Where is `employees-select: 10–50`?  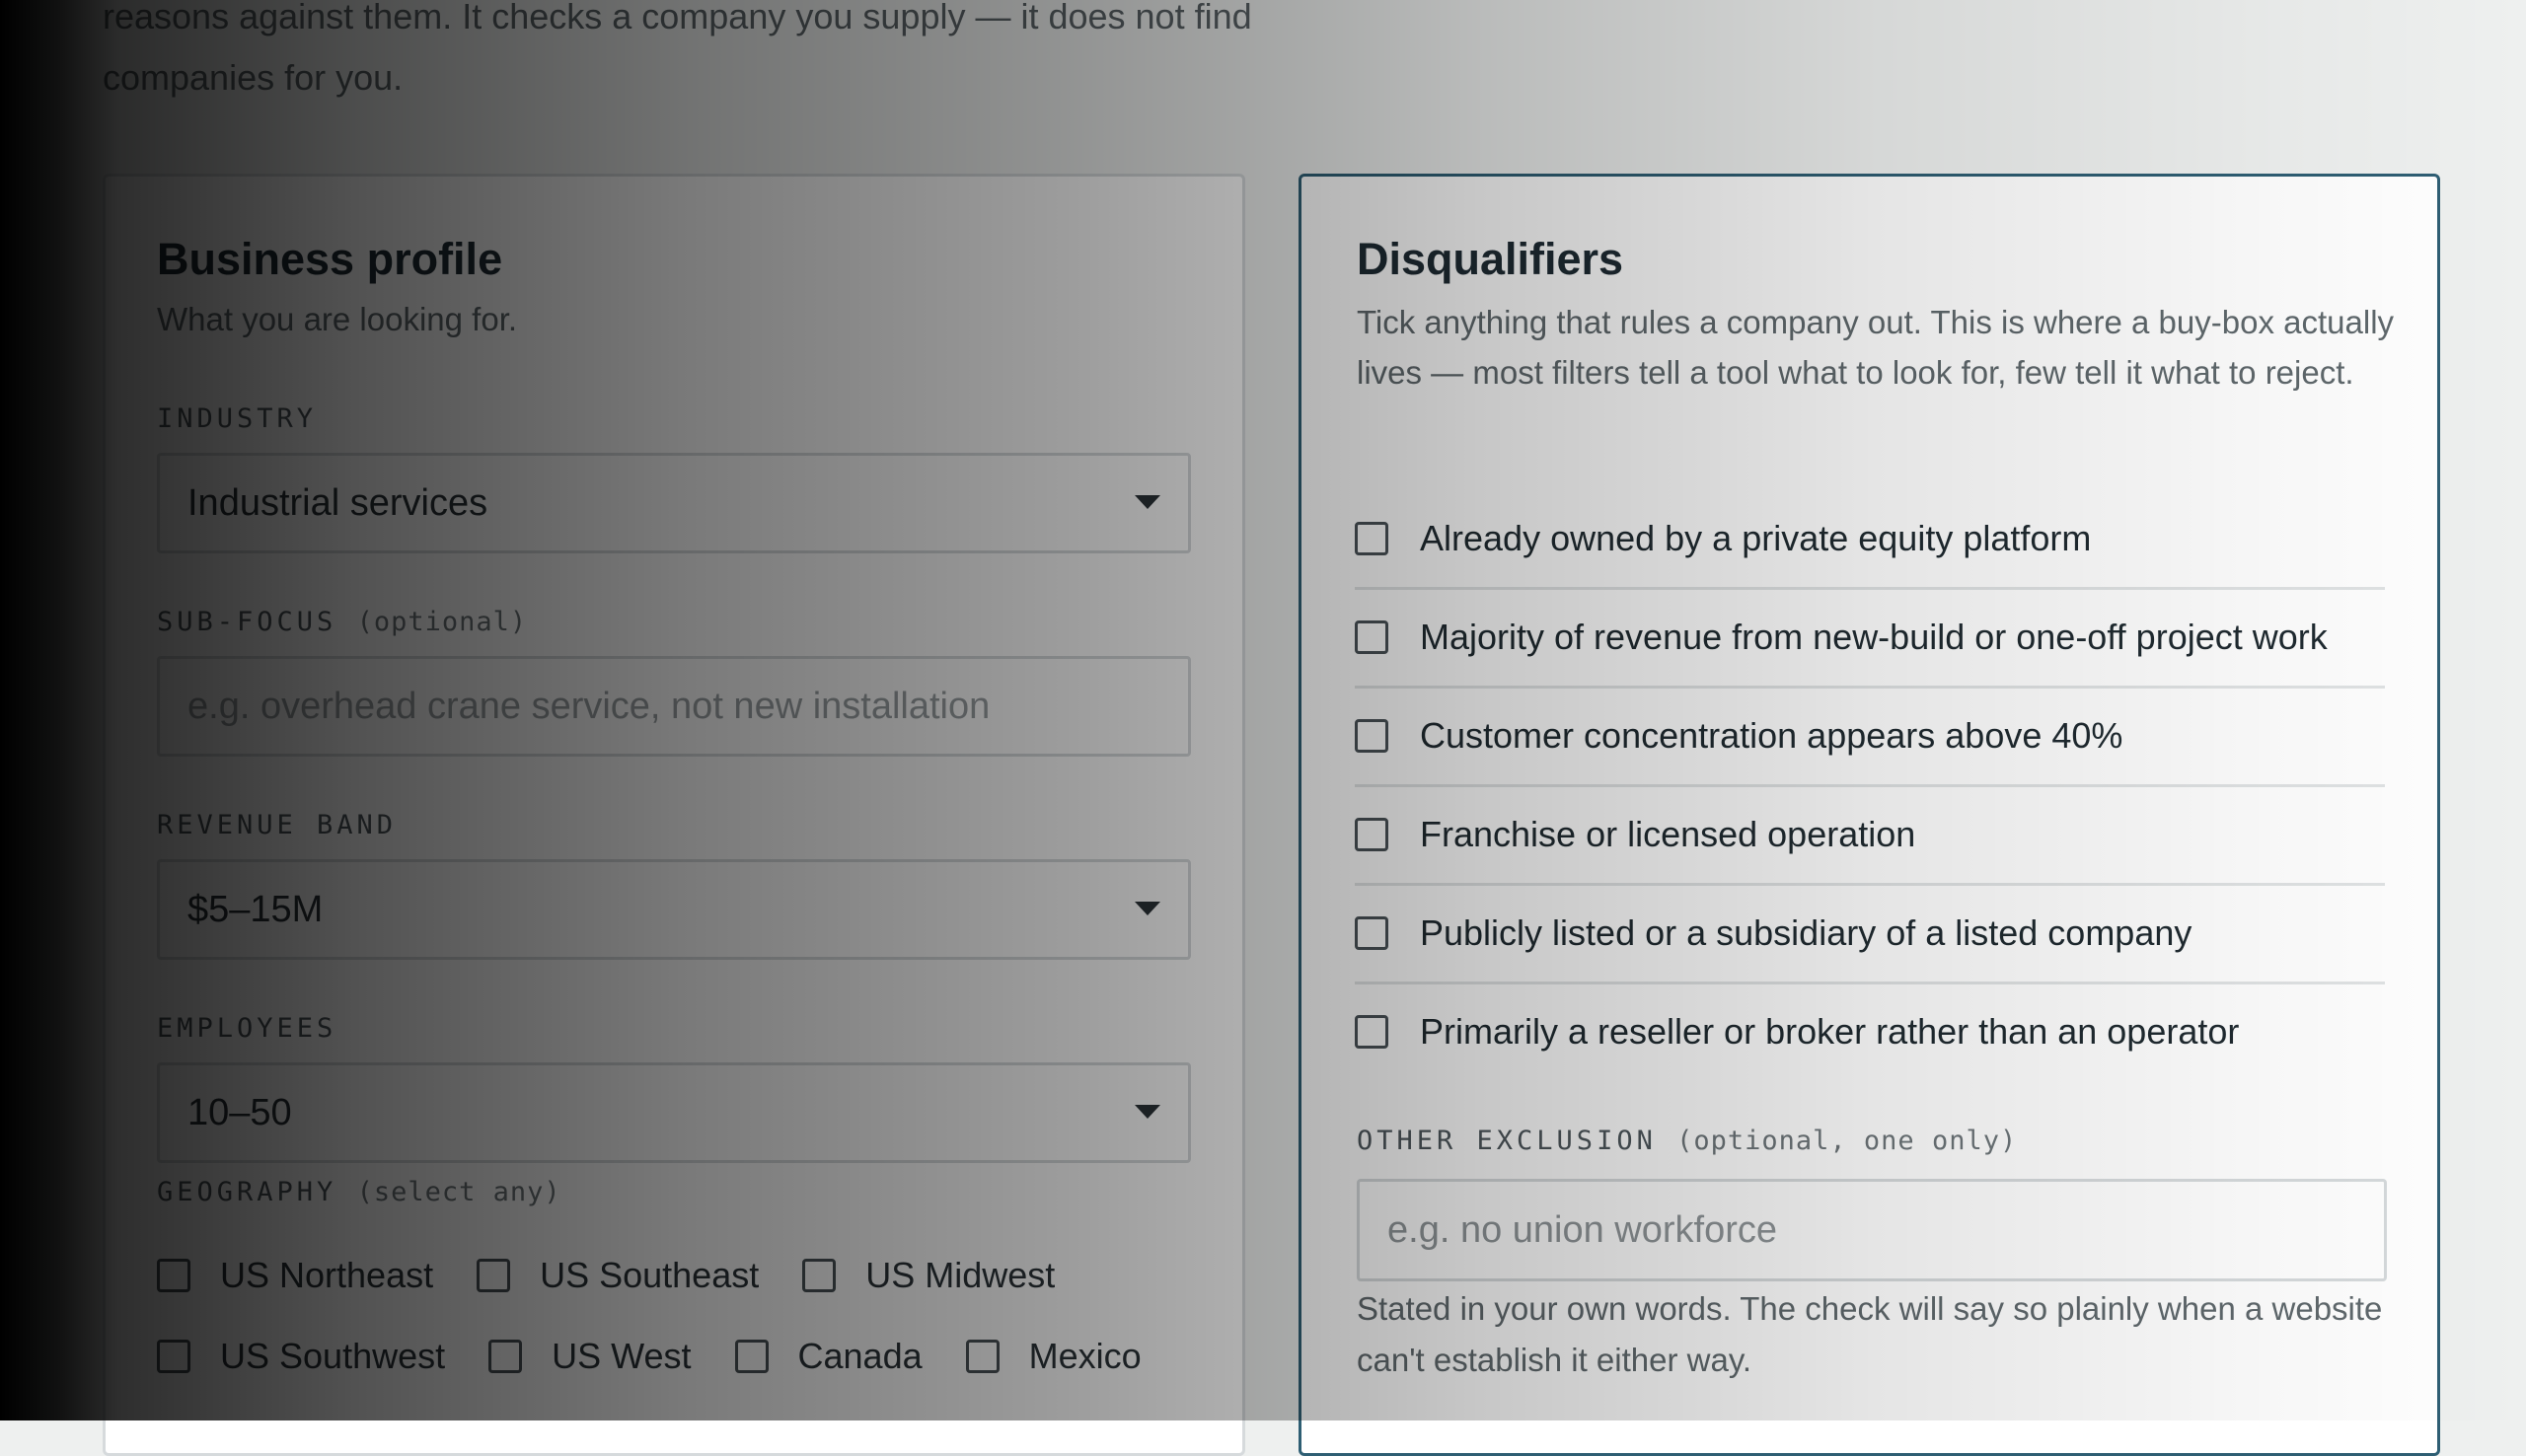 employees-select: 10–50 is located at coordinates (674, 1112).